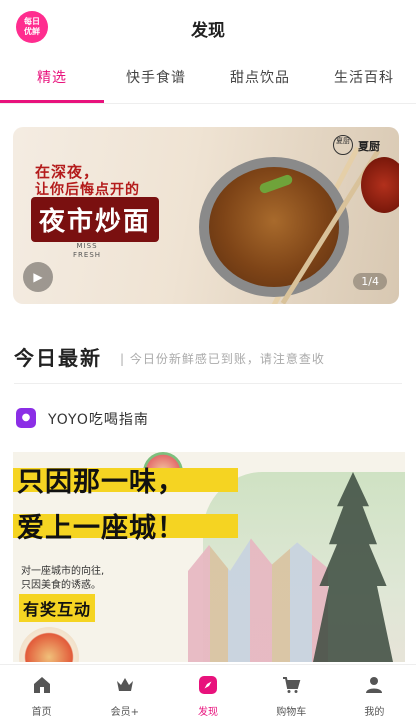 This screenshot has height=721, width=416. Describe the element at coordinates (61, 585) in the screenshot. I see `poster-subtext-2: 只因美食的诱惑。` at that location.